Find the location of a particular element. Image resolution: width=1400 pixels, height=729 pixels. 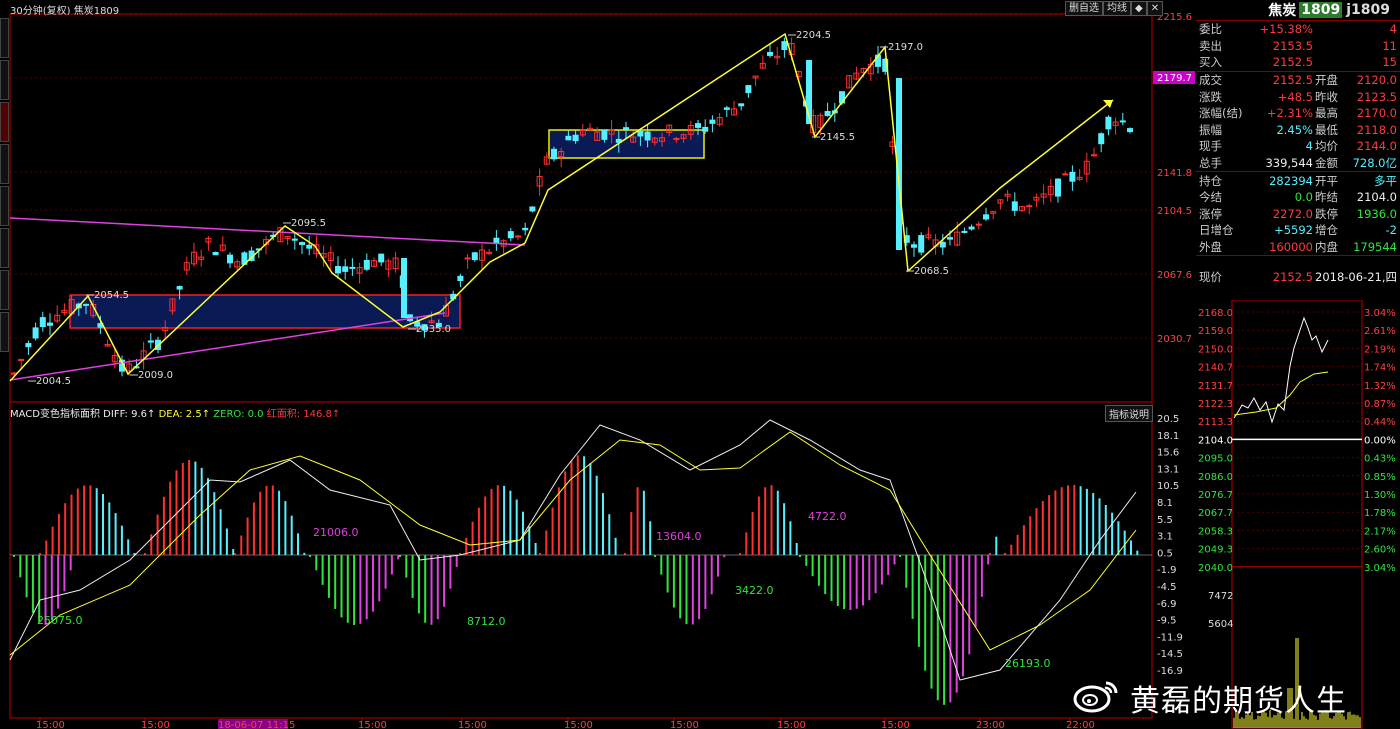

mini-price-tick: 2095.0 is located at coordinates (1215, 459).